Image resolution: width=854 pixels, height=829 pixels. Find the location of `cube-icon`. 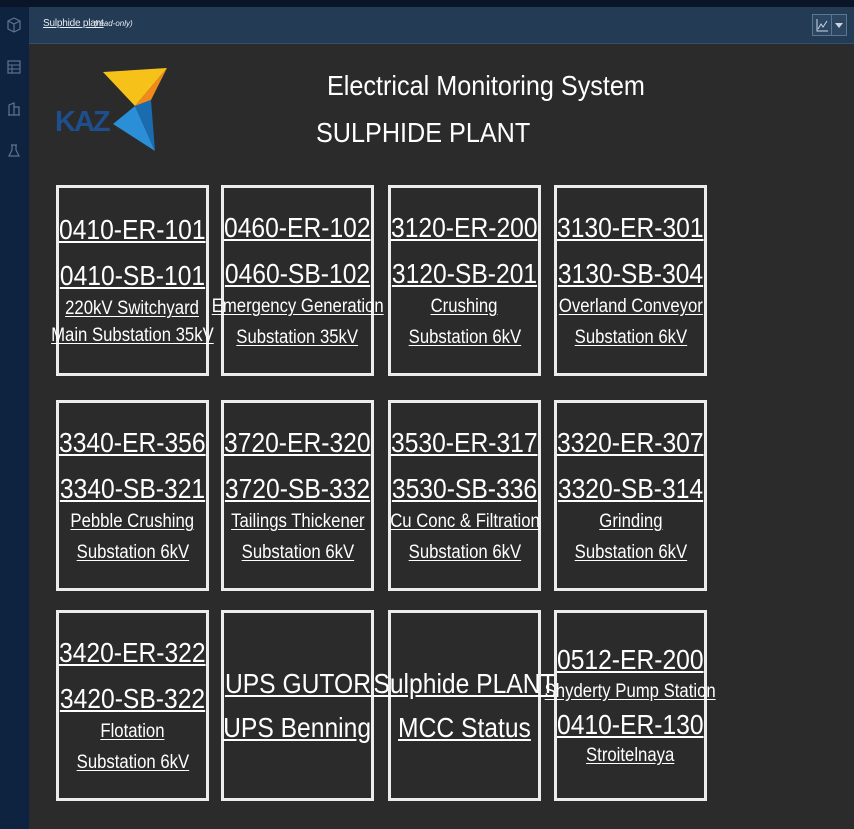

cube-icon is located at coordinates (14, 25).